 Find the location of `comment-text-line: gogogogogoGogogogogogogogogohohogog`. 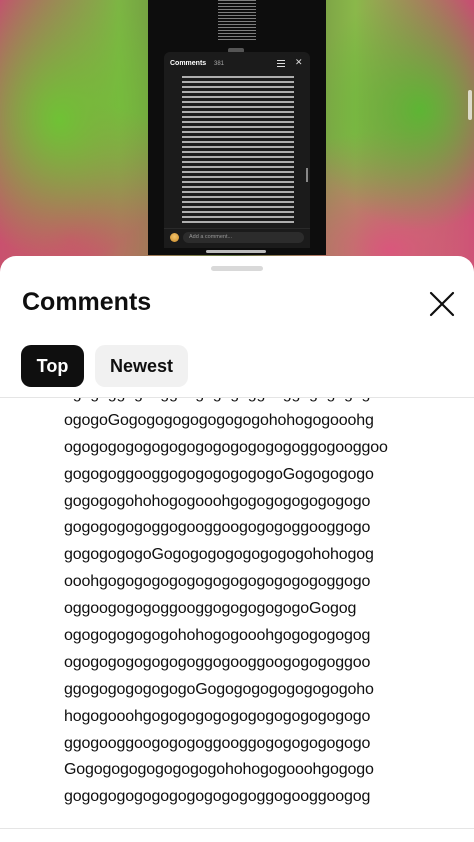

comment-text-line: gogogogogoGogogogogogogogogohohogog is located at coordinates (219, 555).